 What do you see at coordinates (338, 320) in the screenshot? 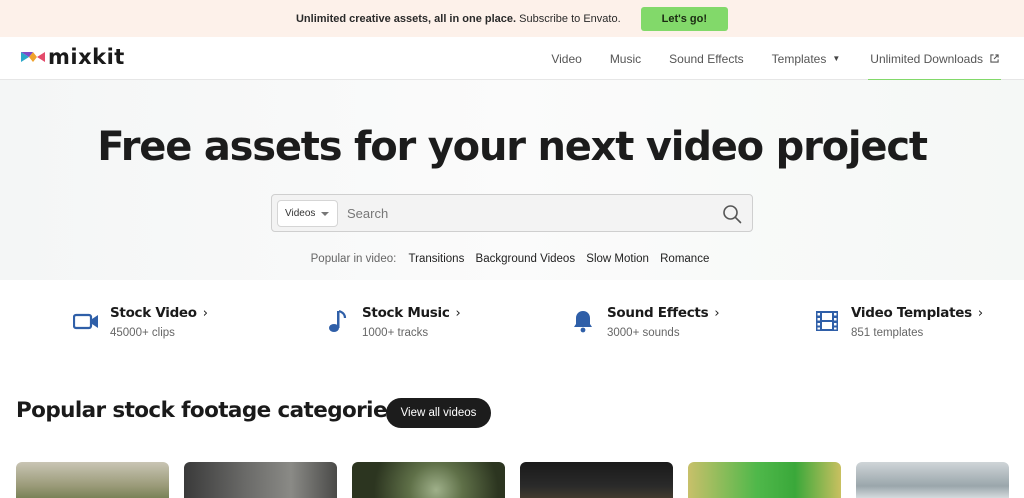
I see `music-note-icon` at bounding box center [338, 320].